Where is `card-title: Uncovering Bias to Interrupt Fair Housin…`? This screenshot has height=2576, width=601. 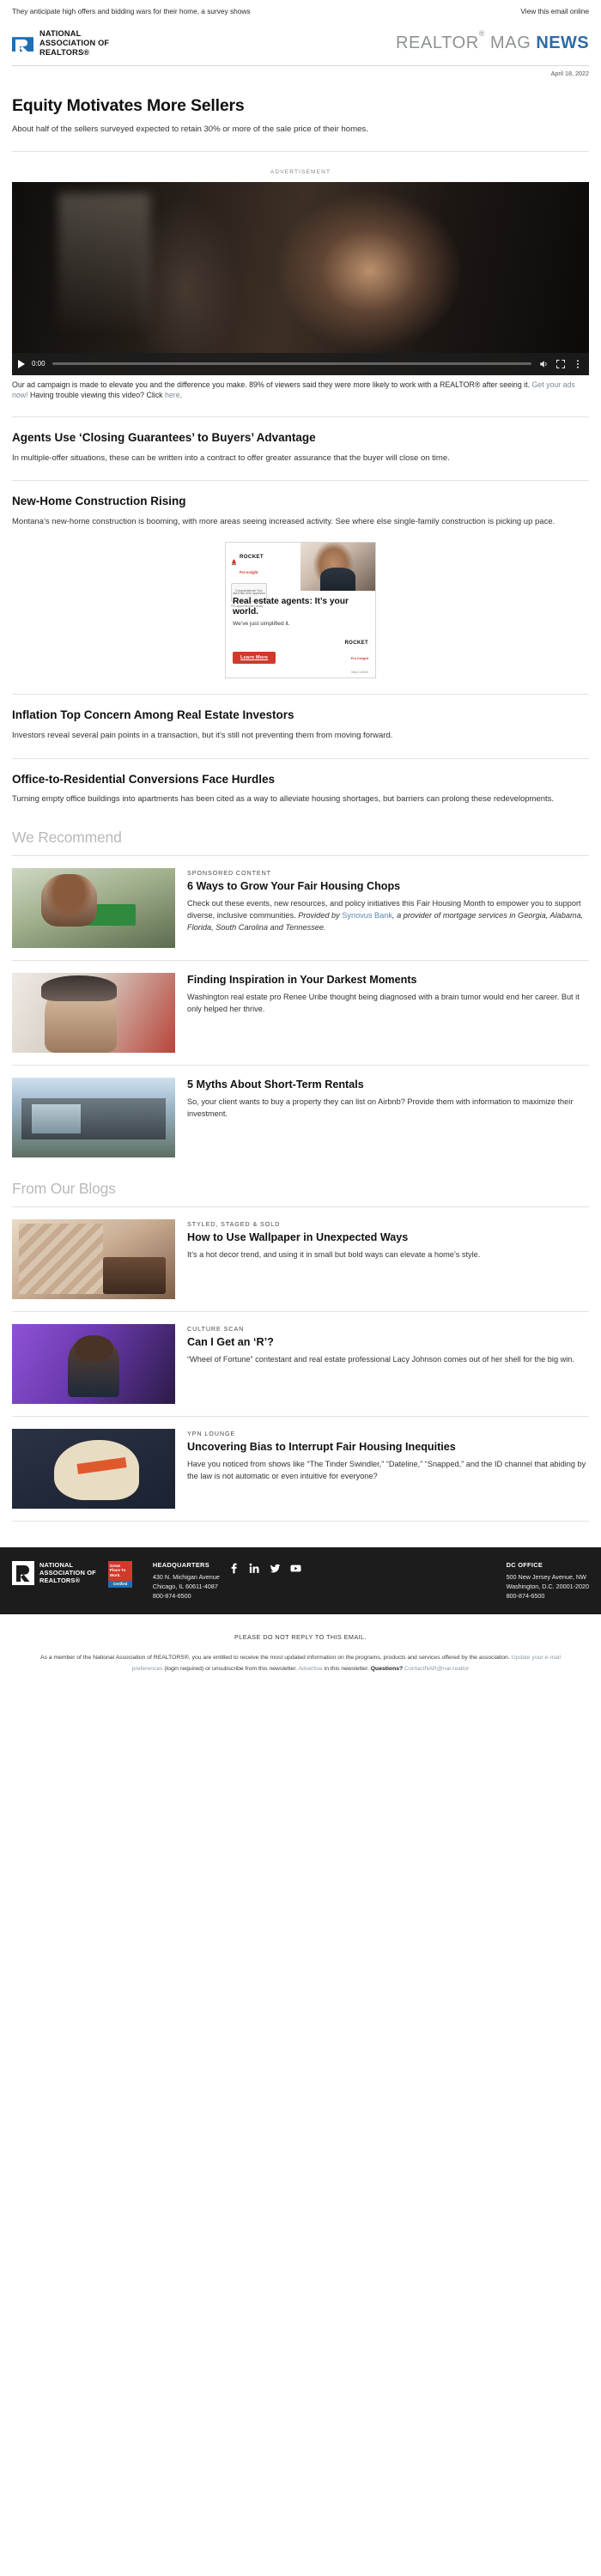
card-title: Uncovering Bias to Interrupt Fair Housin… is located at coordinates (388, 1448).